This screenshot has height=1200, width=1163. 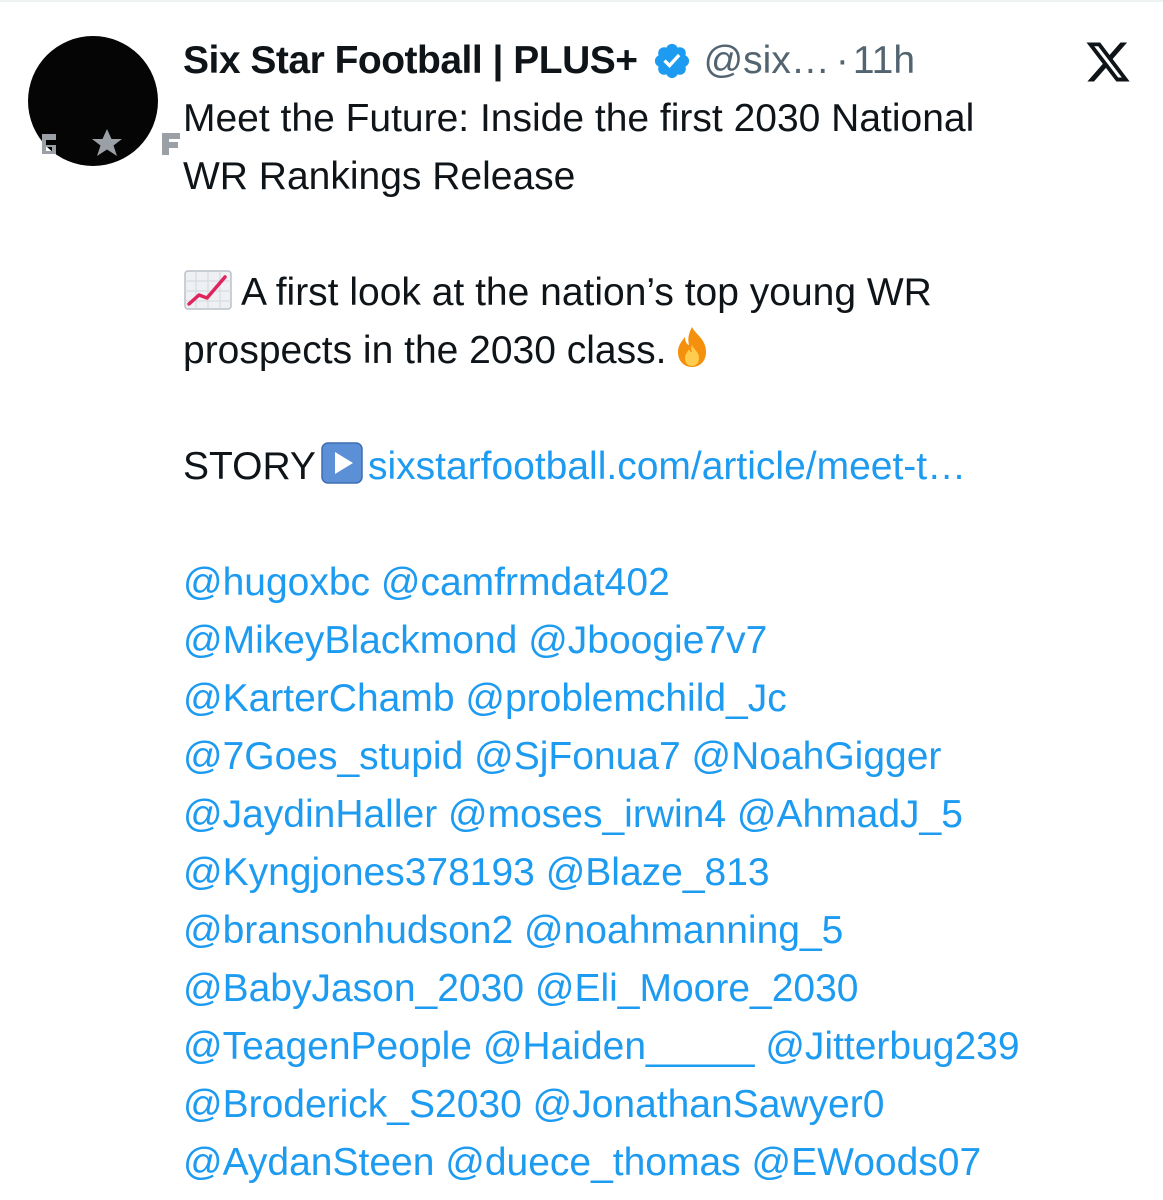 What do you see at coordinates (323, 756) in the screenshot?
I see `mention-link: @7Goes_stupid` at bounding box center [323, 756].